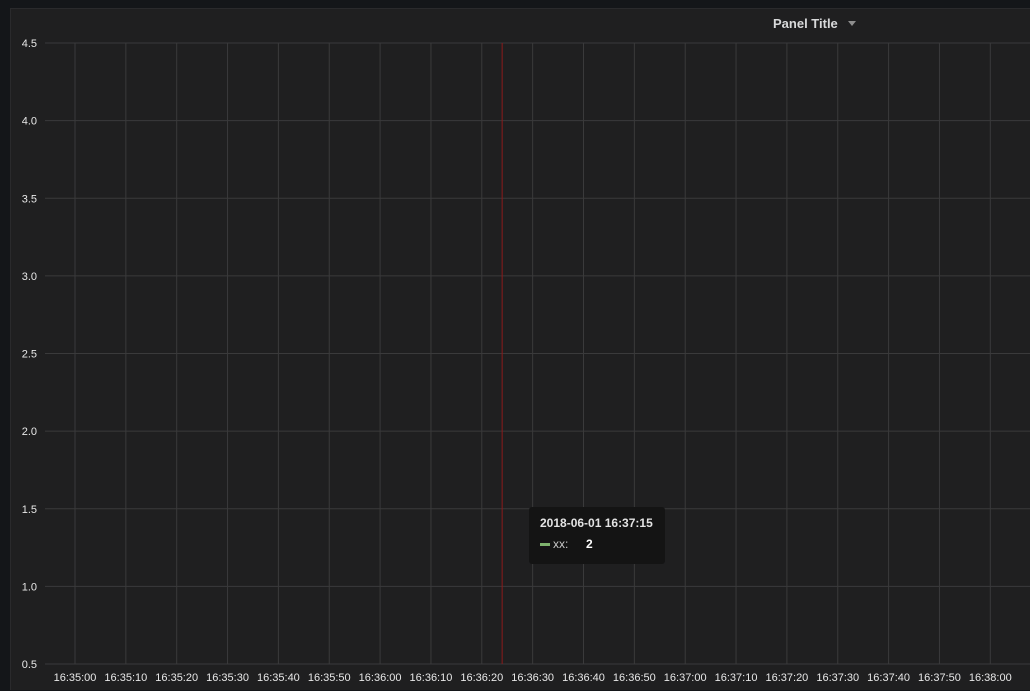 The image size is (1030, 691). I want to click on x-tick-label: 16:37:00, so click(685, 678).